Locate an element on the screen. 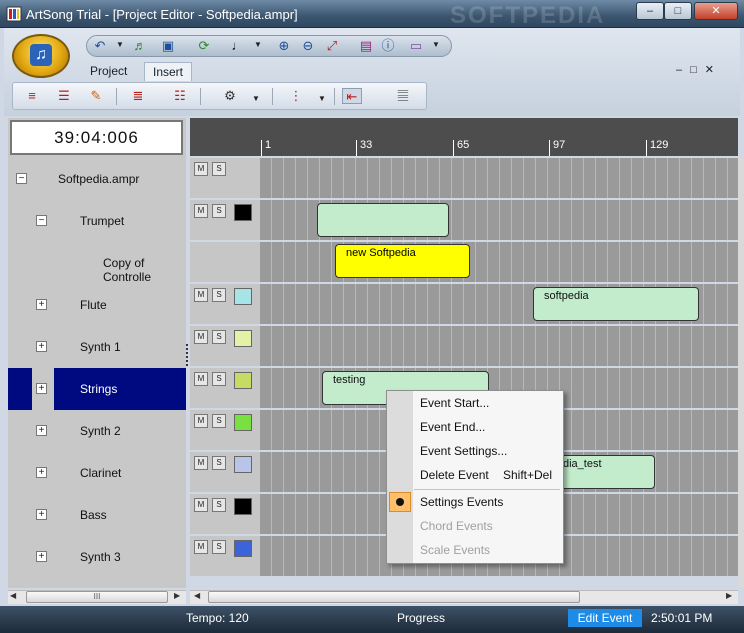  tools-icon: ⚙ is located at coordinates (230, 96).